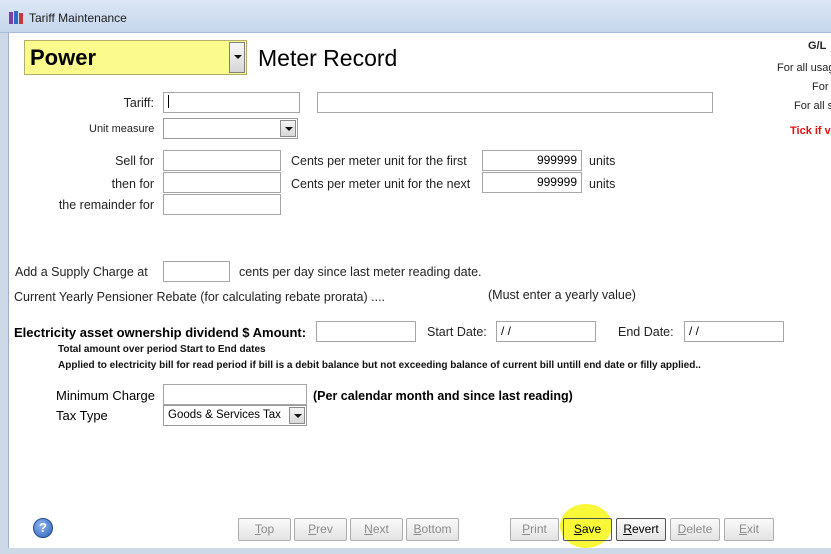 Image resolution: width=831 pixels, height=554 pixels. I want to click on page-title: Meter Record, so click(328, 58).